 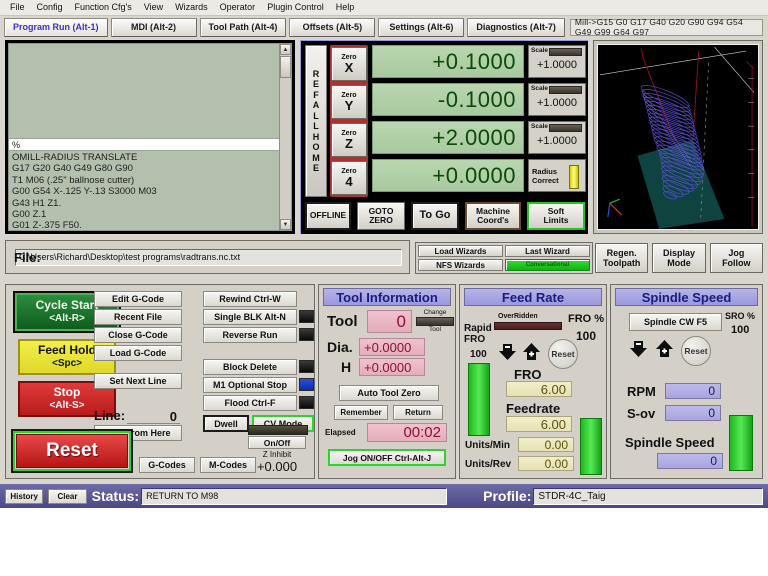 What do you see at coordinates (328, 216) in the screenshot?
I see `offline-button: OFFLINE` at bounding box center [328, 216].